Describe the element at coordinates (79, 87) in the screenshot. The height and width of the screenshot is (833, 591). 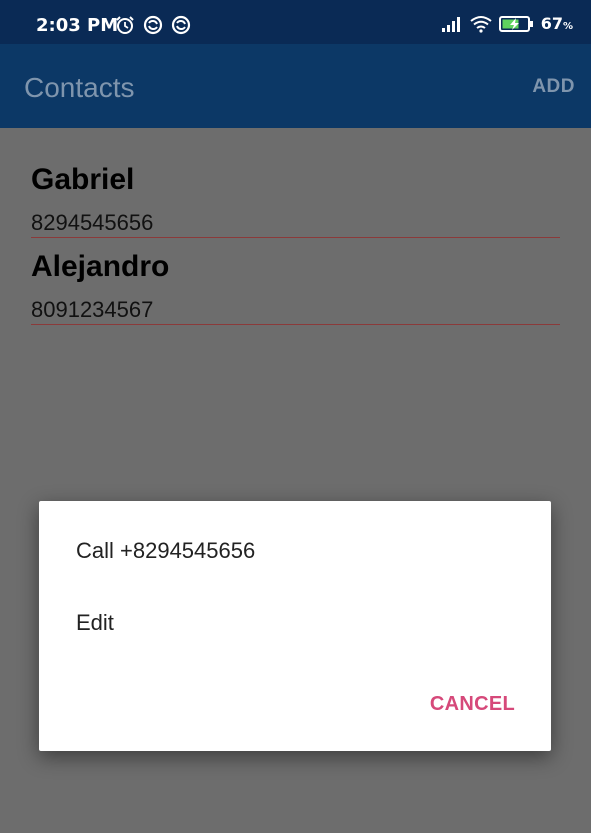
I see `page-title: Contacts` at that location.